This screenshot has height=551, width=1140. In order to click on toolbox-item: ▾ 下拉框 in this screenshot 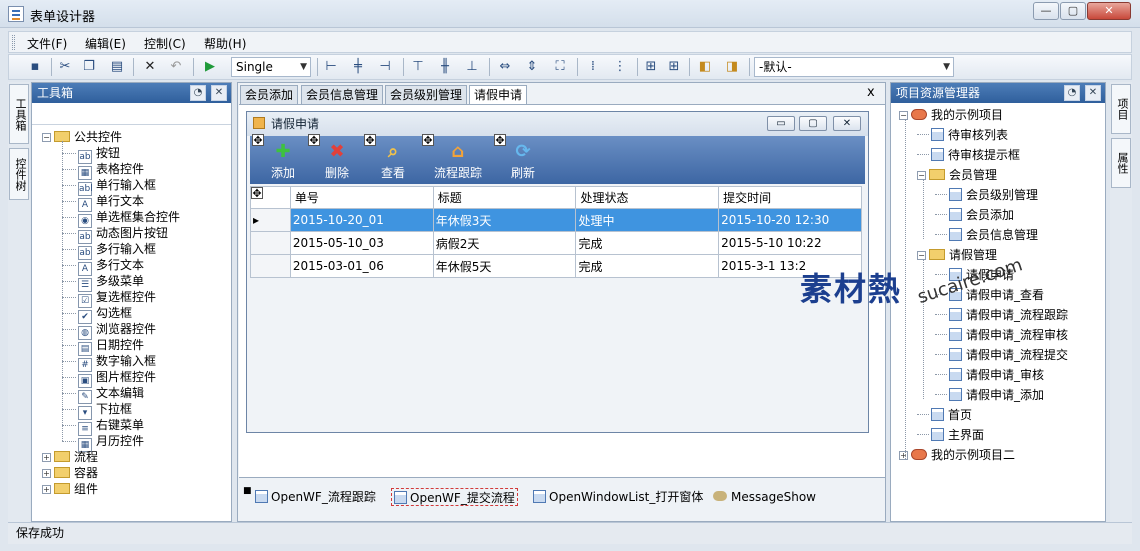, I will do `click(105, 410)`.